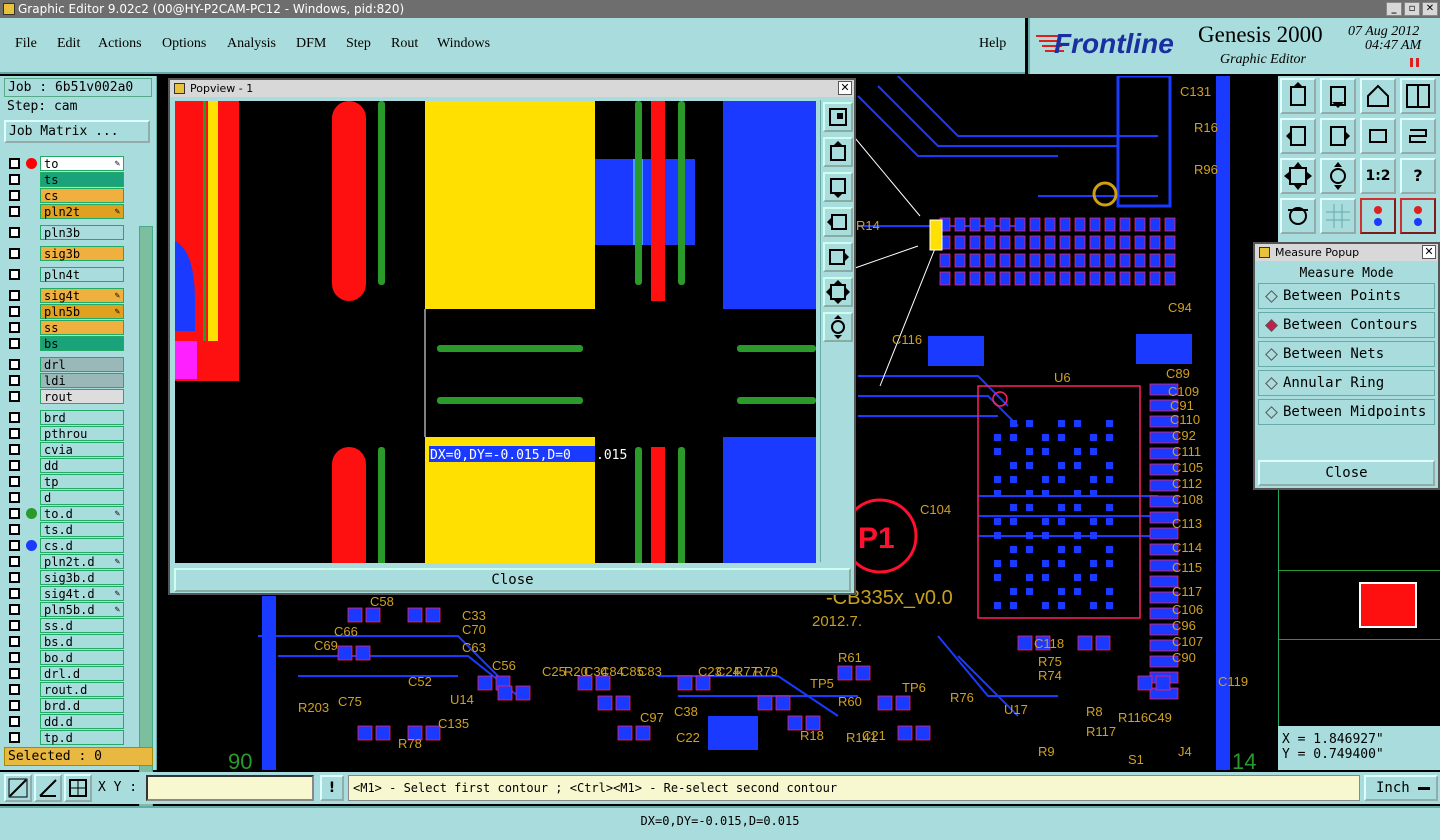 This screenshot has height=840, width=1440. I want to click on menu-edit: Edit, so click(68, 44).